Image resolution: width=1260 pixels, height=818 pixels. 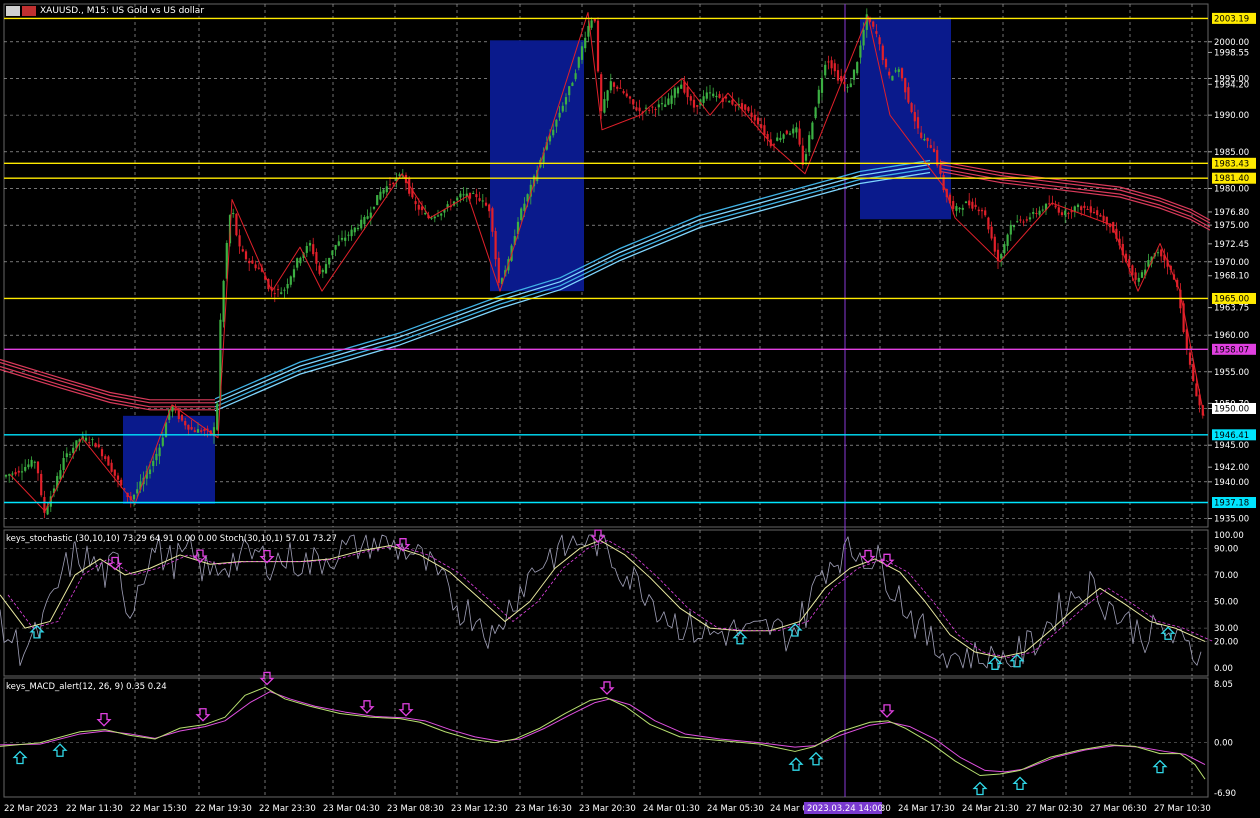 What do you see at coordinates (1226, 576) in the screenshot?
I see `stoch-tick-label: 70.00` at bounding box center [1226, 576].